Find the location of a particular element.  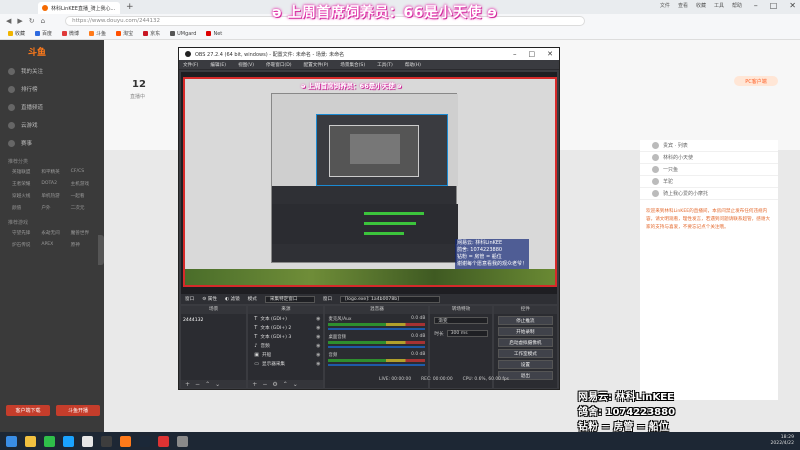

pc-client-button: PC客户端 is located at coordinates (756, 81).